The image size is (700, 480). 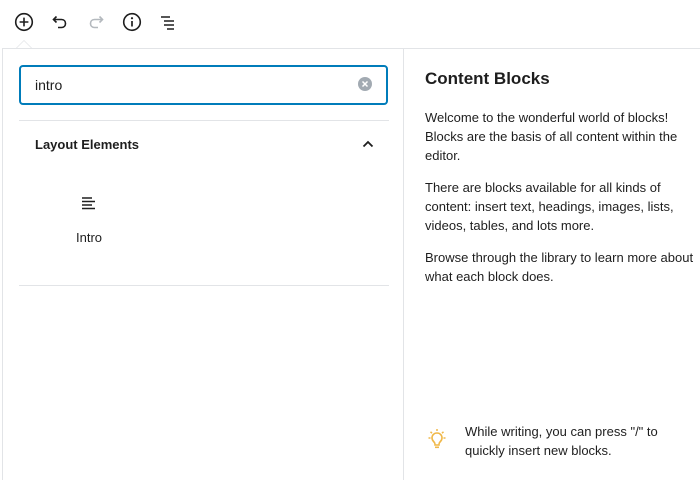 I want to click on help-title: Content Blocks, so click(x=487, y=78).